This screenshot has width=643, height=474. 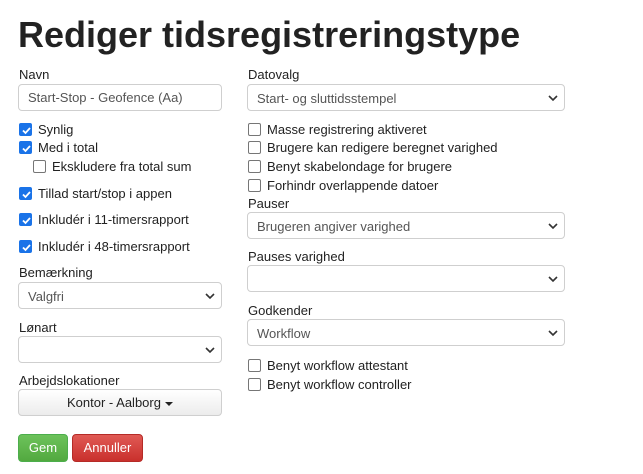 I want to click on breaks-select: Brugeren angiver varighed, so click(x=406, y=225).